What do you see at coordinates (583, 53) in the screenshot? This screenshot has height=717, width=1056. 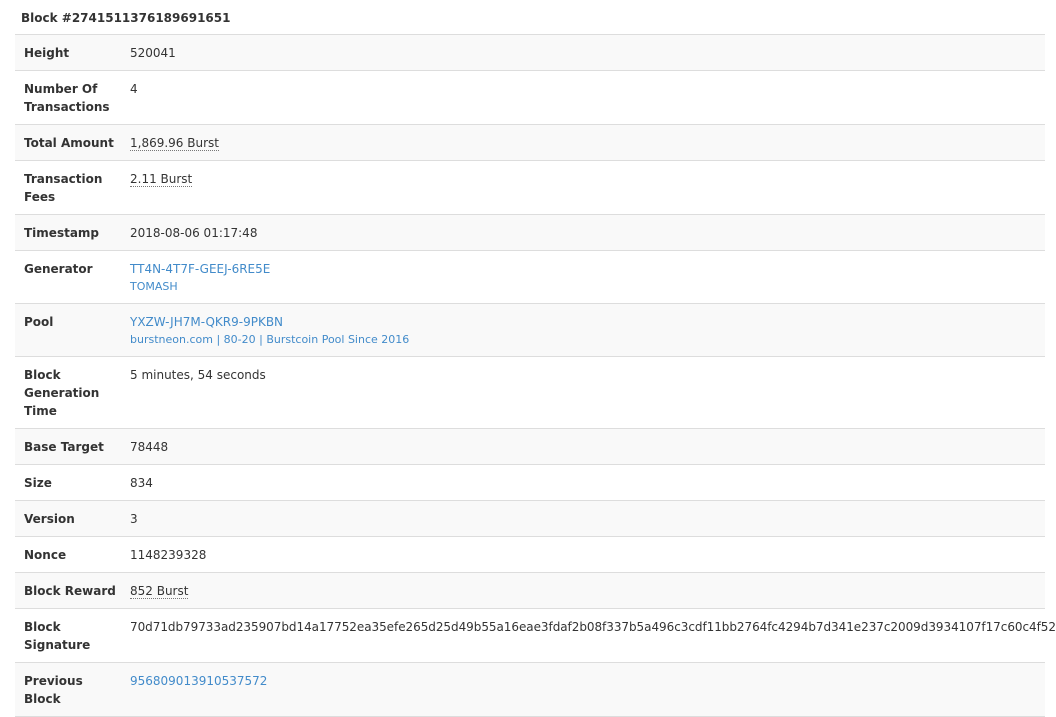 I see `value-height: 520041` at bounding box center [583, 53].